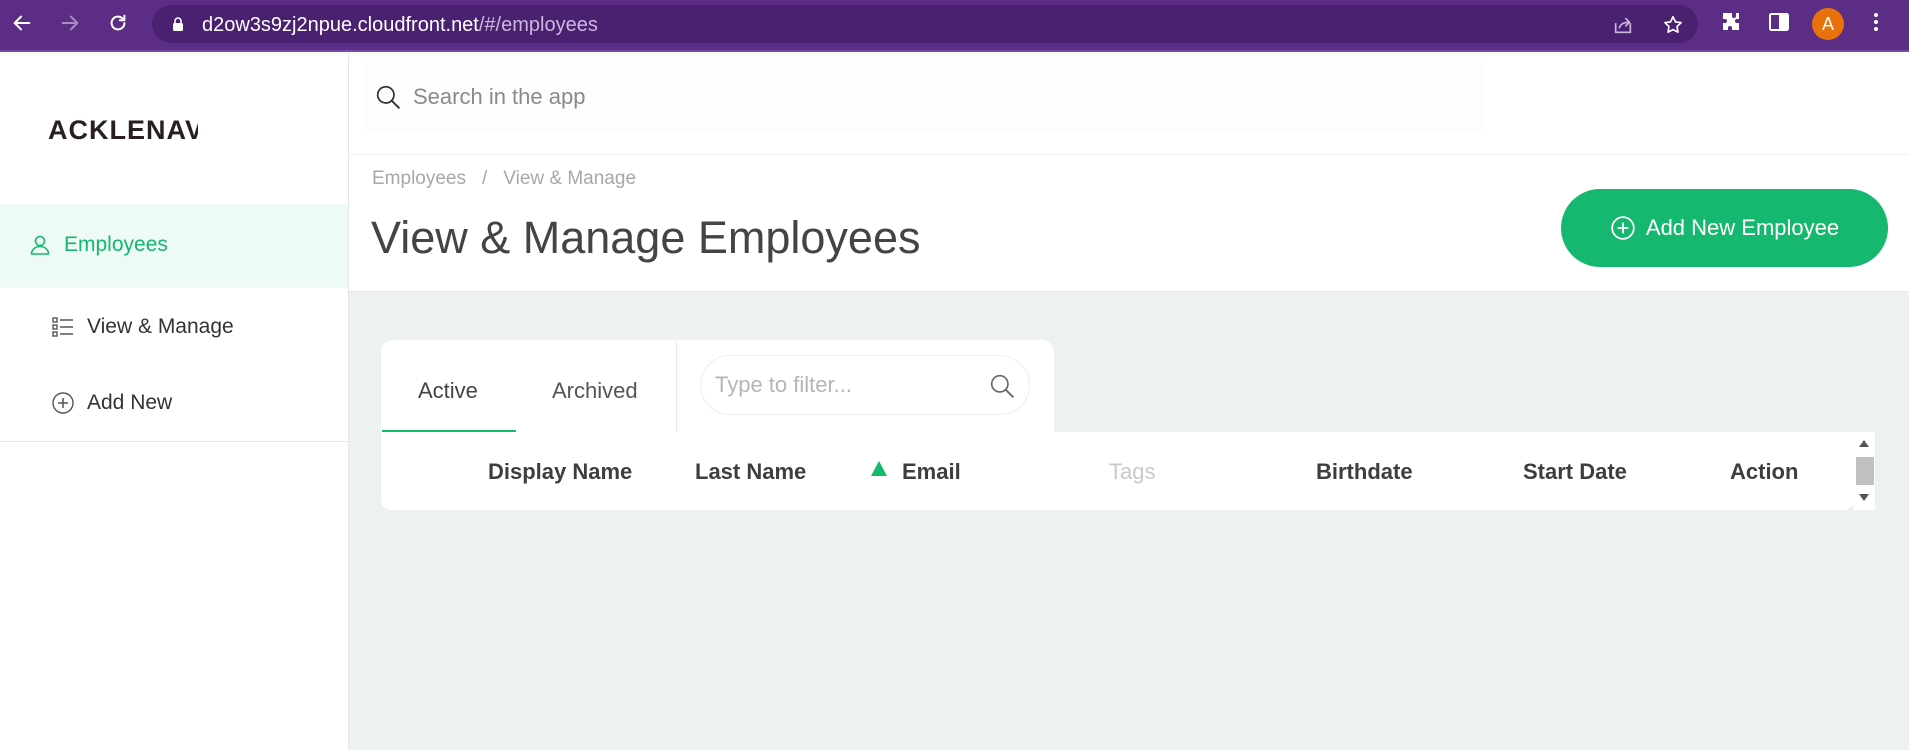  I want to click on tab-active: Active, so click(448, 391).